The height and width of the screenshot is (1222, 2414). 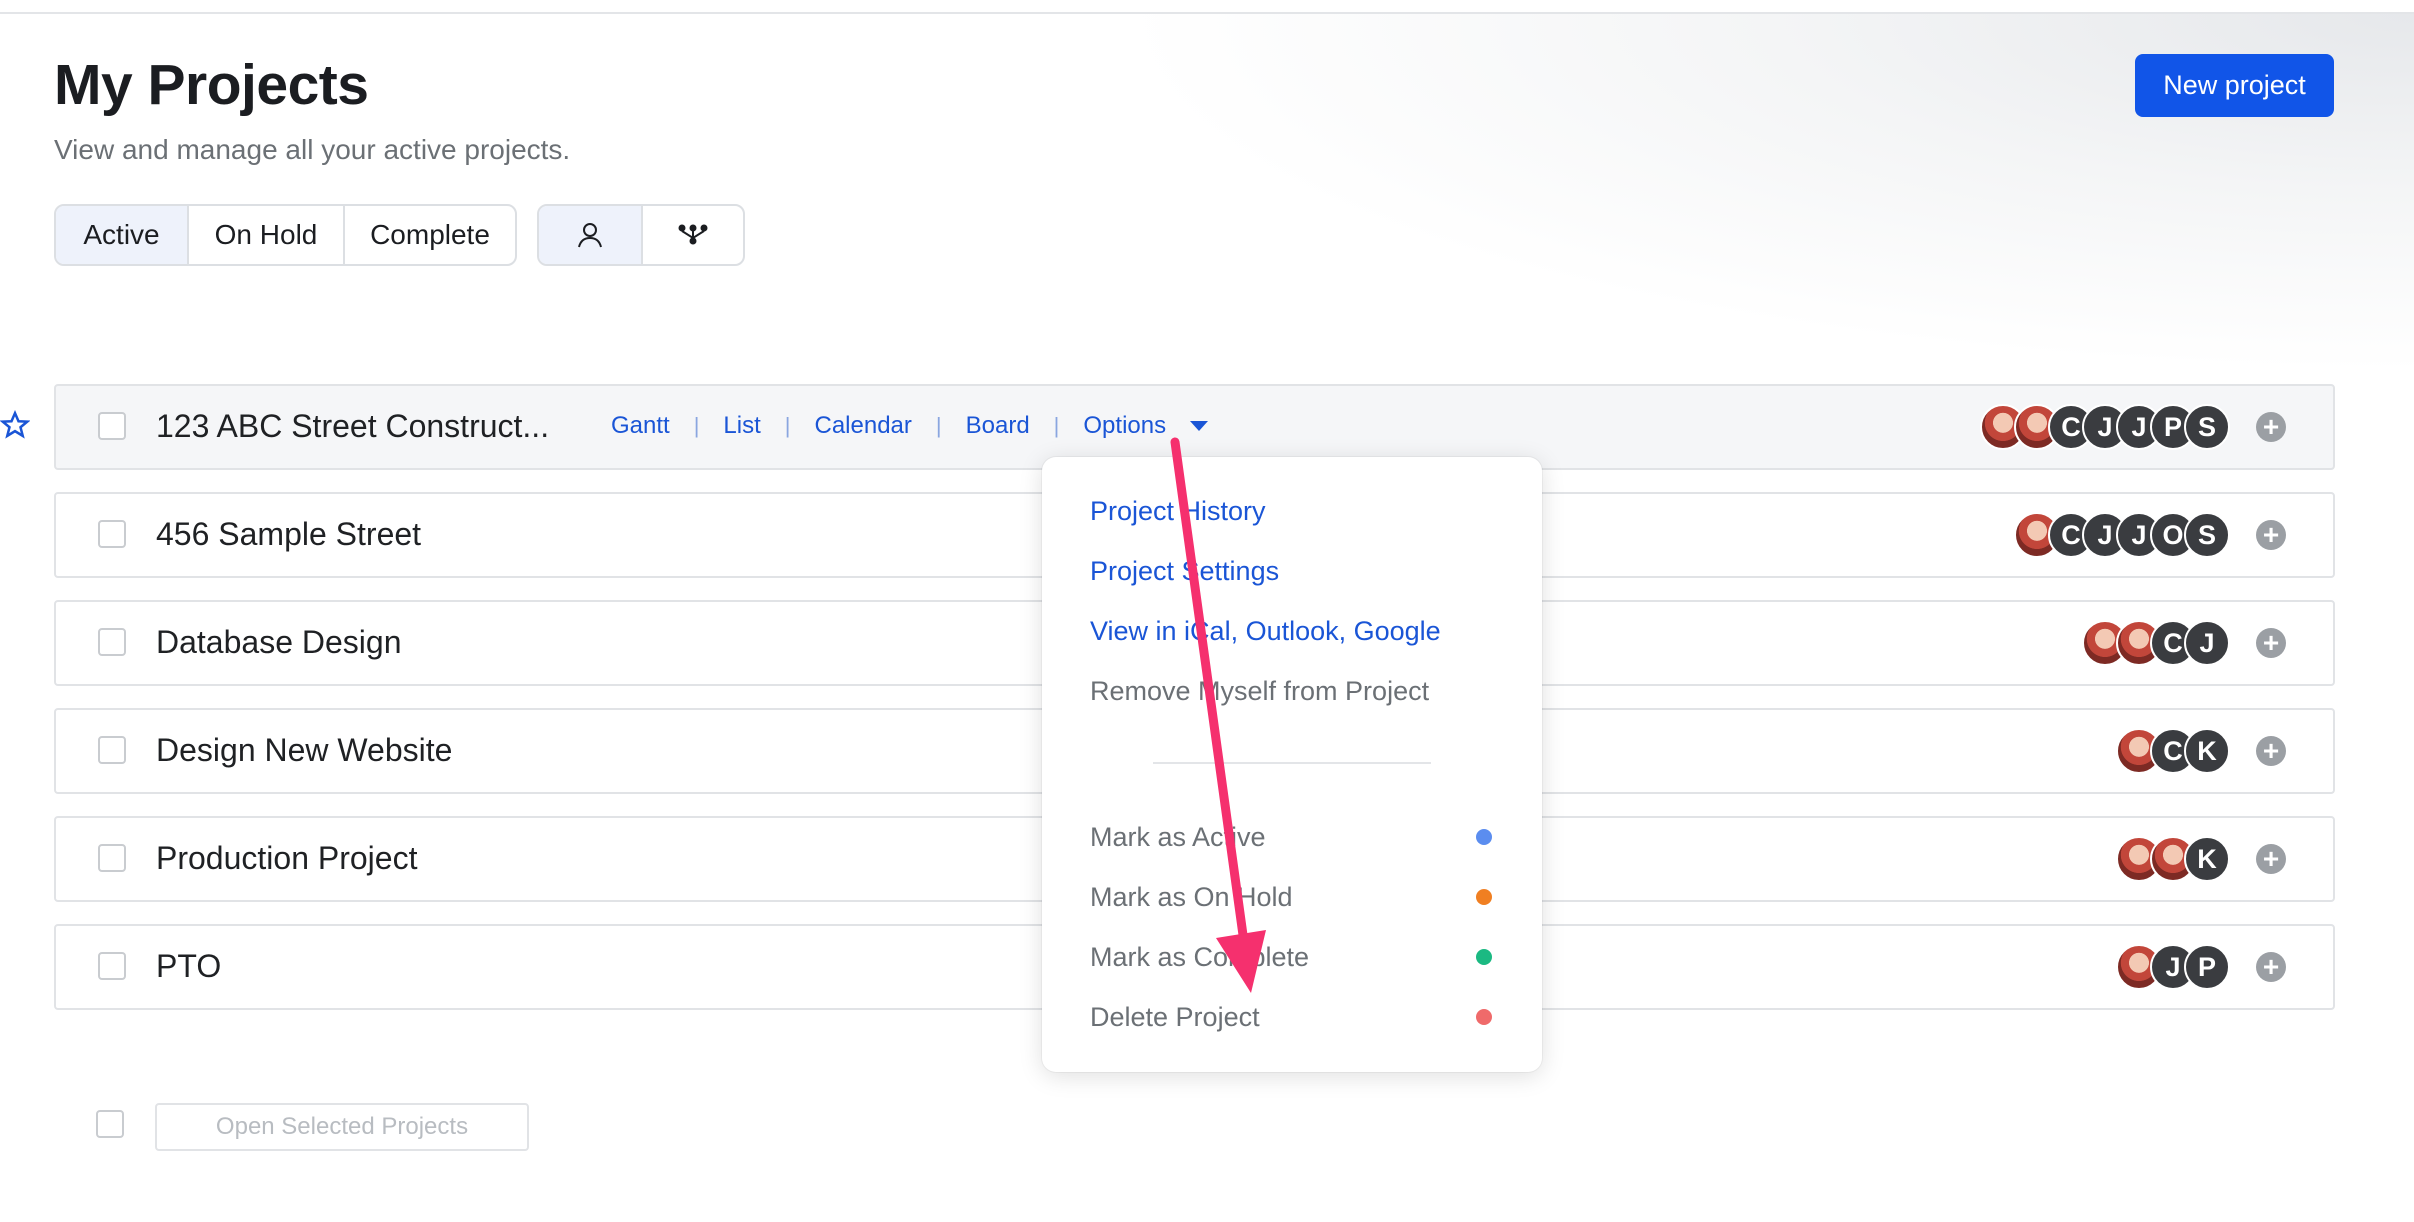 What do you see at coordinates (15, 425) in the screenshot?
I see `star-icon` at bounding box center [15, 425].